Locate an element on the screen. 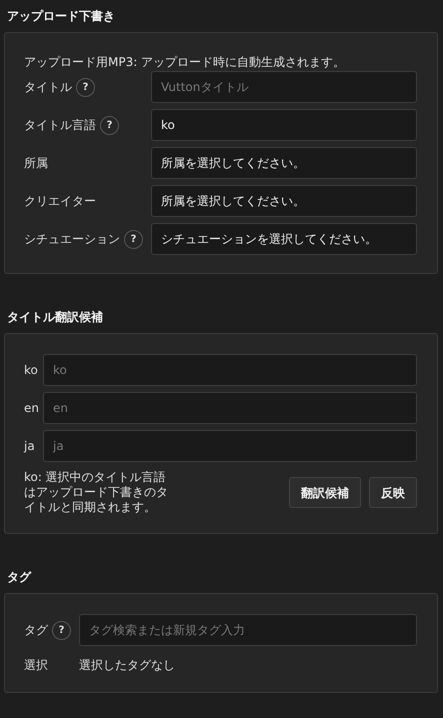 This screenshot has width=443, height=718. field-label: ko is located at coordinates (31, 370).